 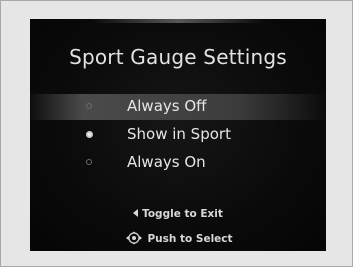 What do you see at coordinates (178, 21) in the screenshot?
I see `screen-top-glow` at bounding box center [178, 21].